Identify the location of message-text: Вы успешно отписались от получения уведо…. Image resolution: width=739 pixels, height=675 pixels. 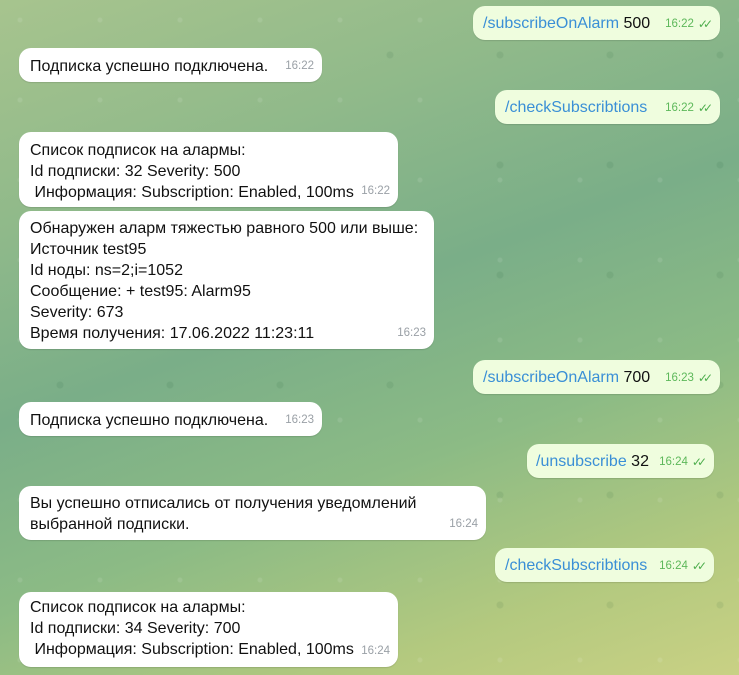
(223, 503).